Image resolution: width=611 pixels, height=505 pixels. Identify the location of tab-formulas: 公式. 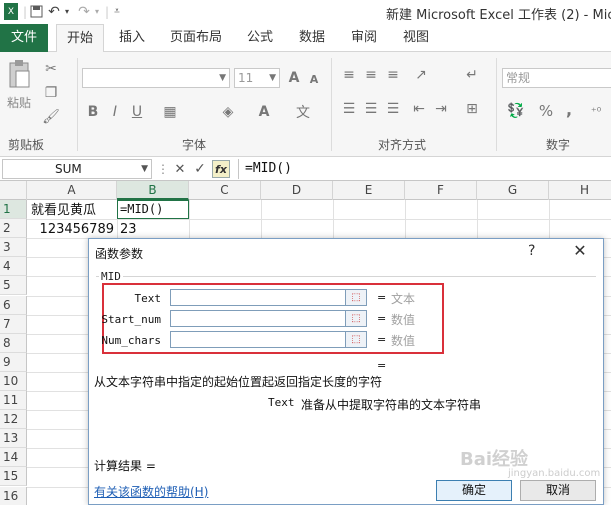
(260, 38).